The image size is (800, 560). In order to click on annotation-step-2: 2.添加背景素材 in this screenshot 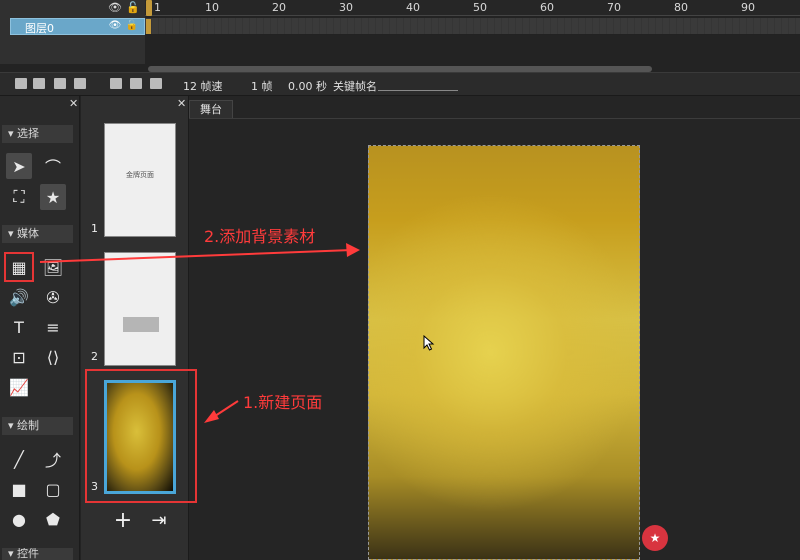, I will do `click(260, 236)`.